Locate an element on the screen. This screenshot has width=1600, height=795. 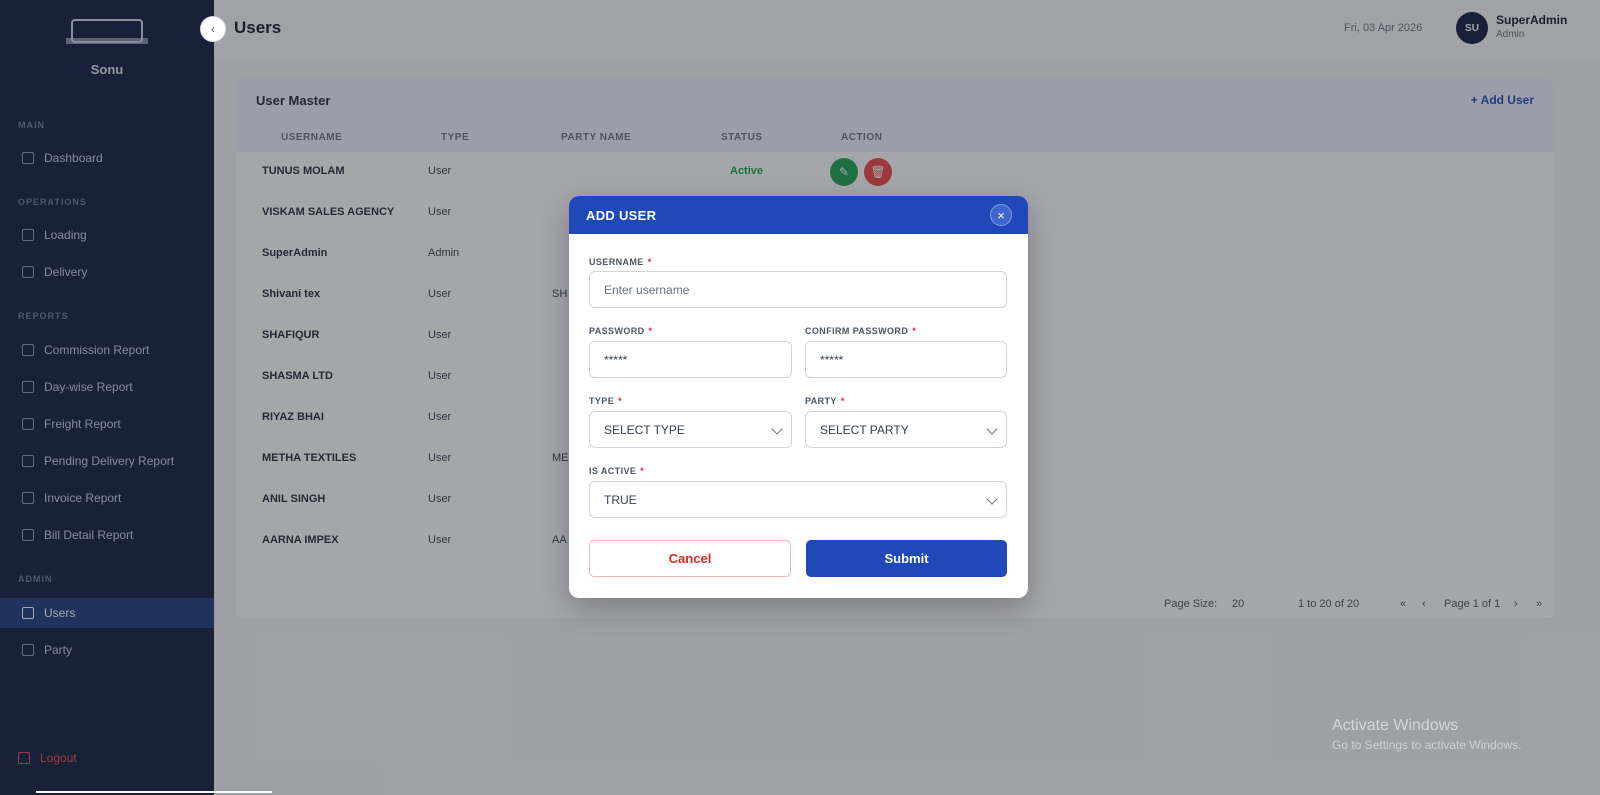
is-active-label-text: IS ACTIVE is located at coordinates (613, 471).